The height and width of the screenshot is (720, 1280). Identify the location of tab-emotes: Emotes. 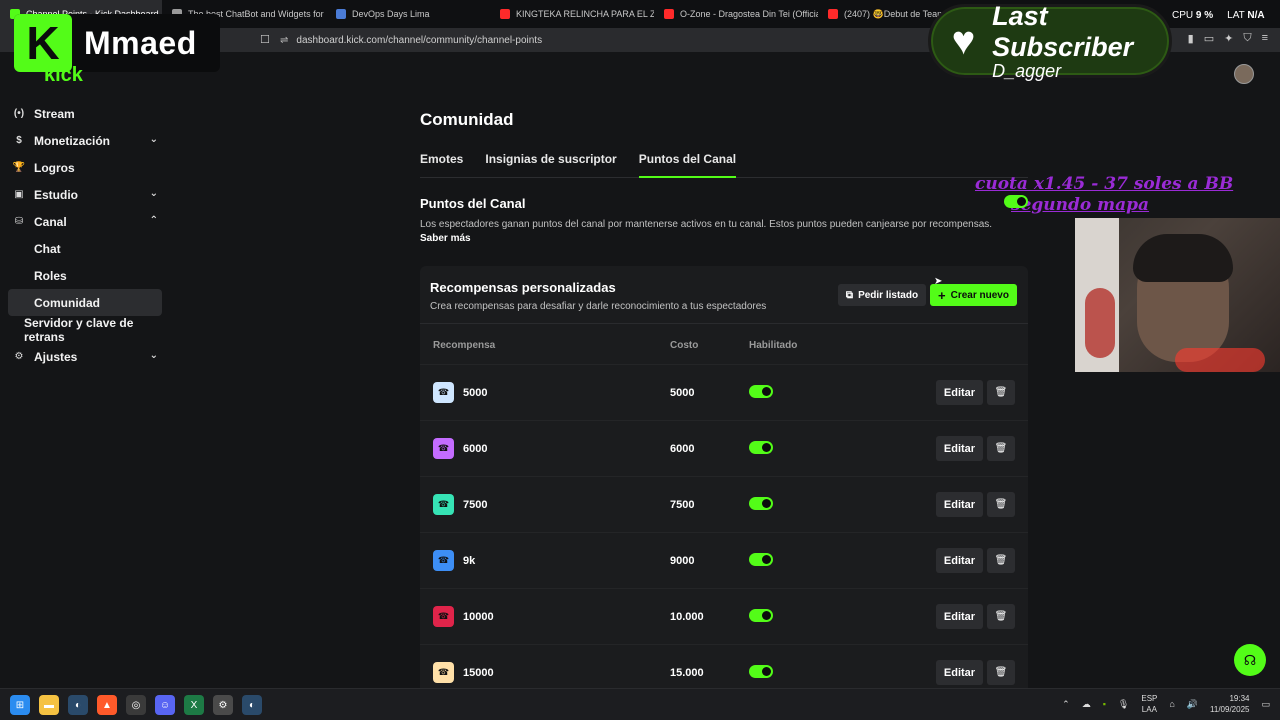
(441, 165).